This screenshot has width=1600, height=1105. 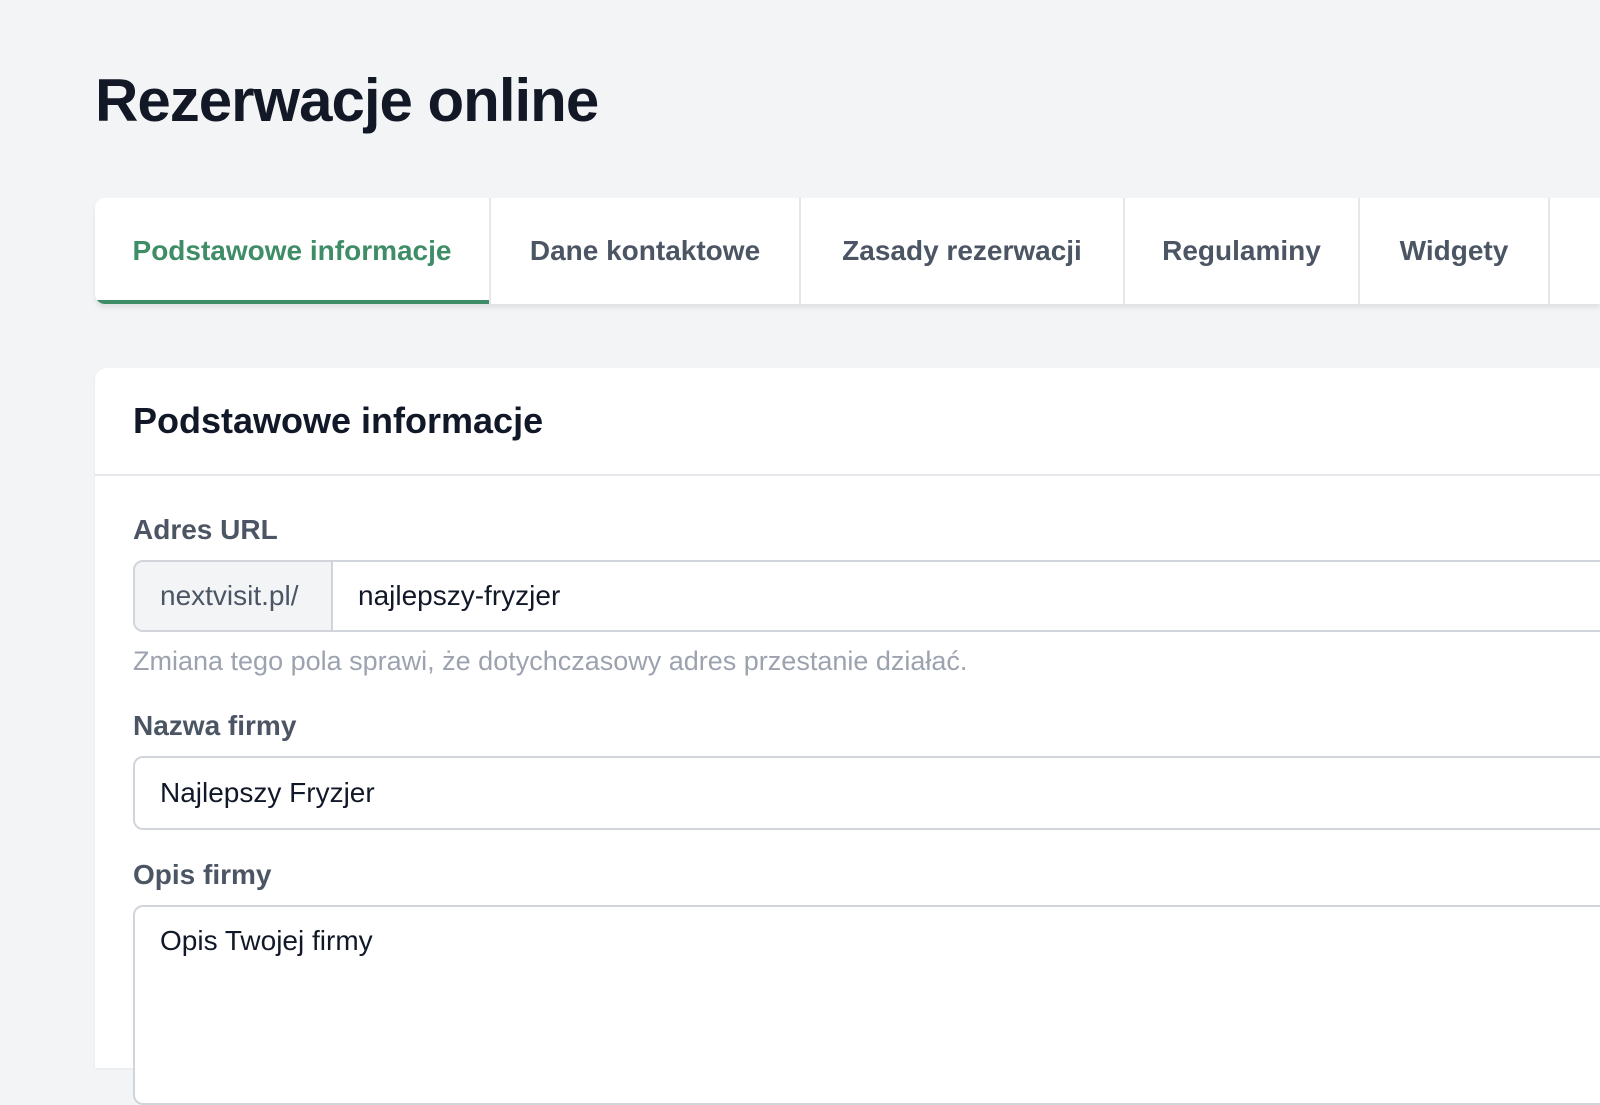 What do you see at coordinates (347, 100) in the screenshot?
I see `page-title: Rezerwacje online` at bounding box center [347, 100].